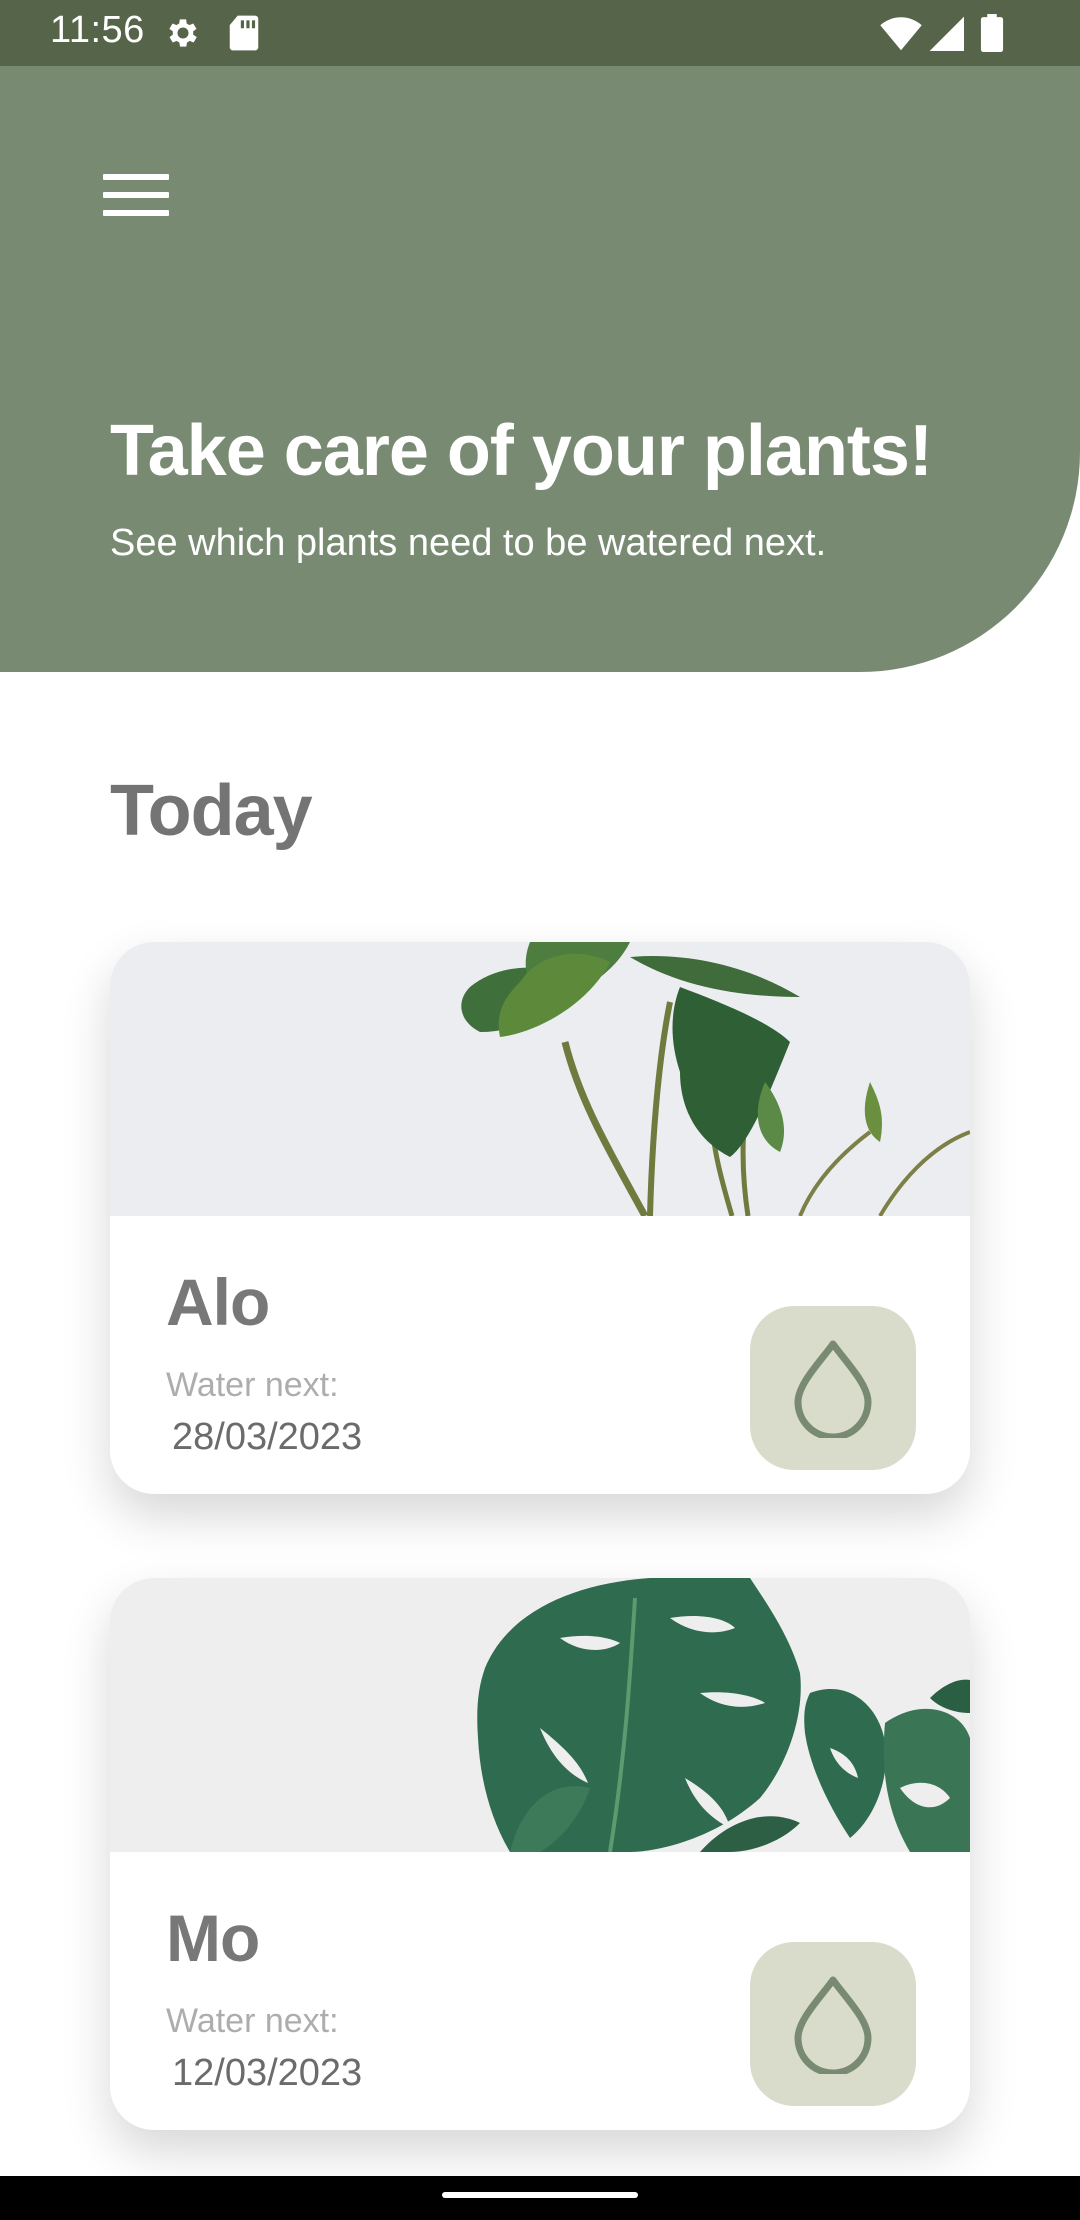 The width and height of the screenshot is (1080, 2220). What do you see at coordinates (901, 34) in the screenshot?
I see `wifi-icon` at bounding box center [901, 34].